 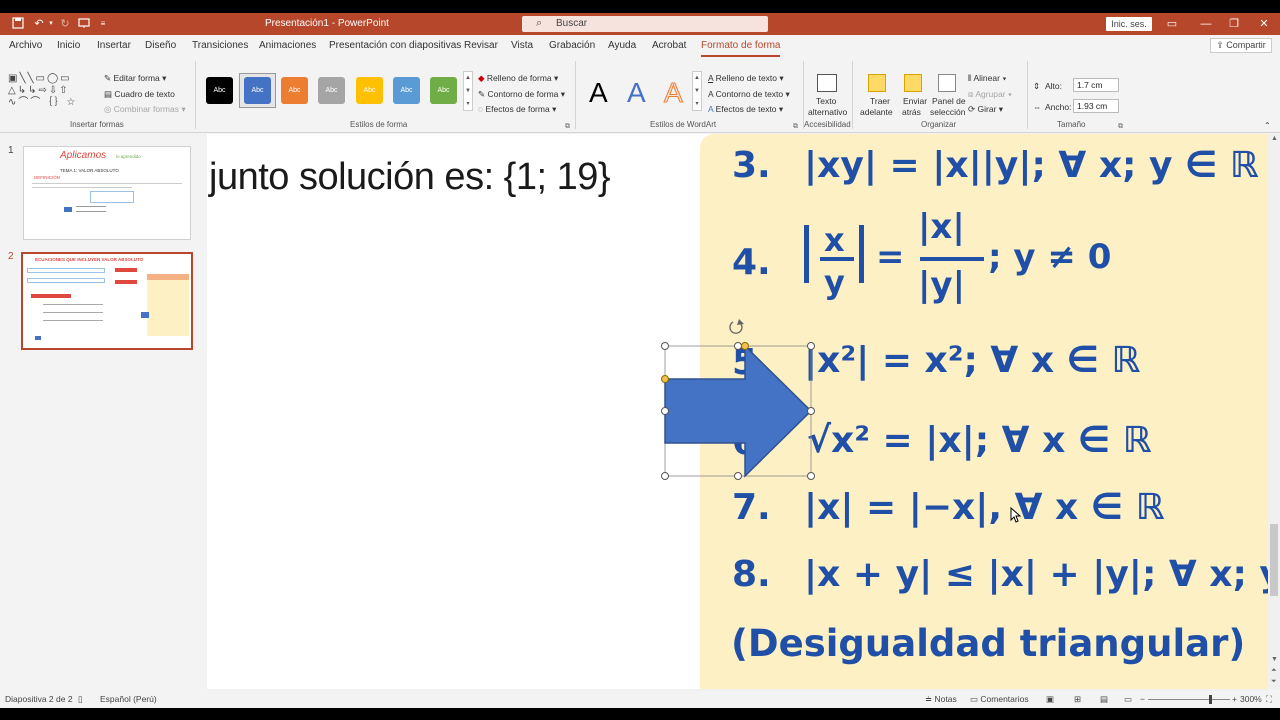 I want to click on restore-icon: ❐, so click(x=1234, y=24).